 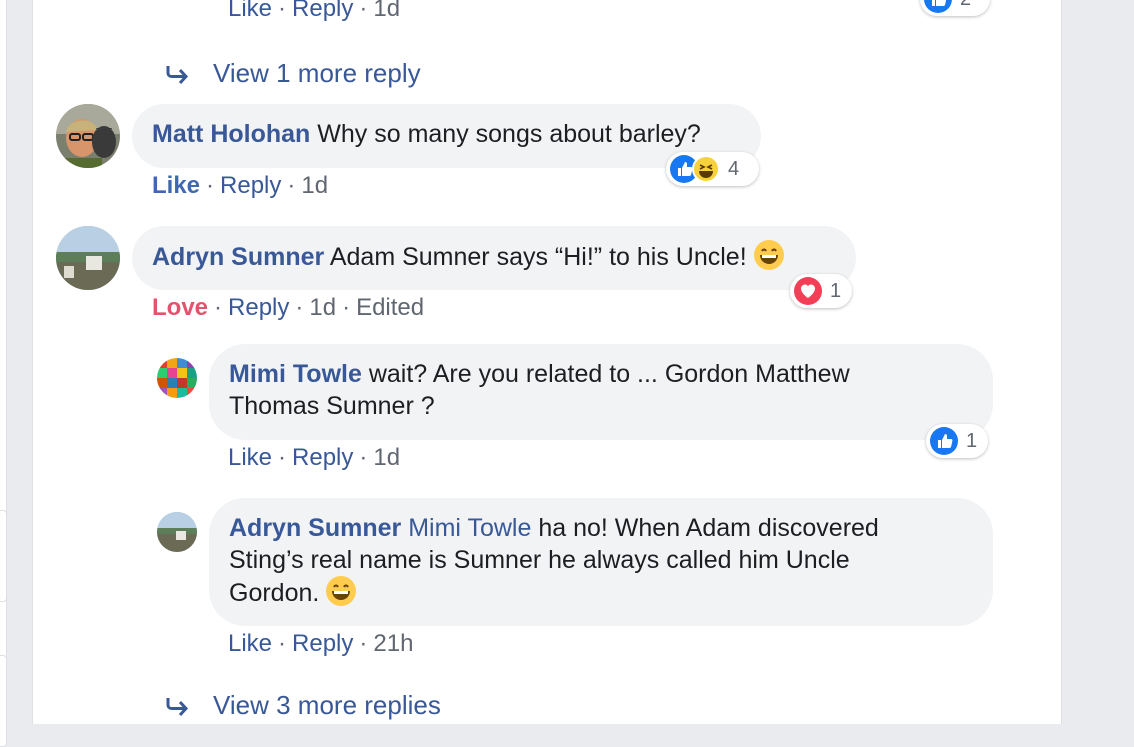 What do you see at coordinates (3, 362) in the screenshot?
I see `left-panel-edge` at bounding box center [3, 362].